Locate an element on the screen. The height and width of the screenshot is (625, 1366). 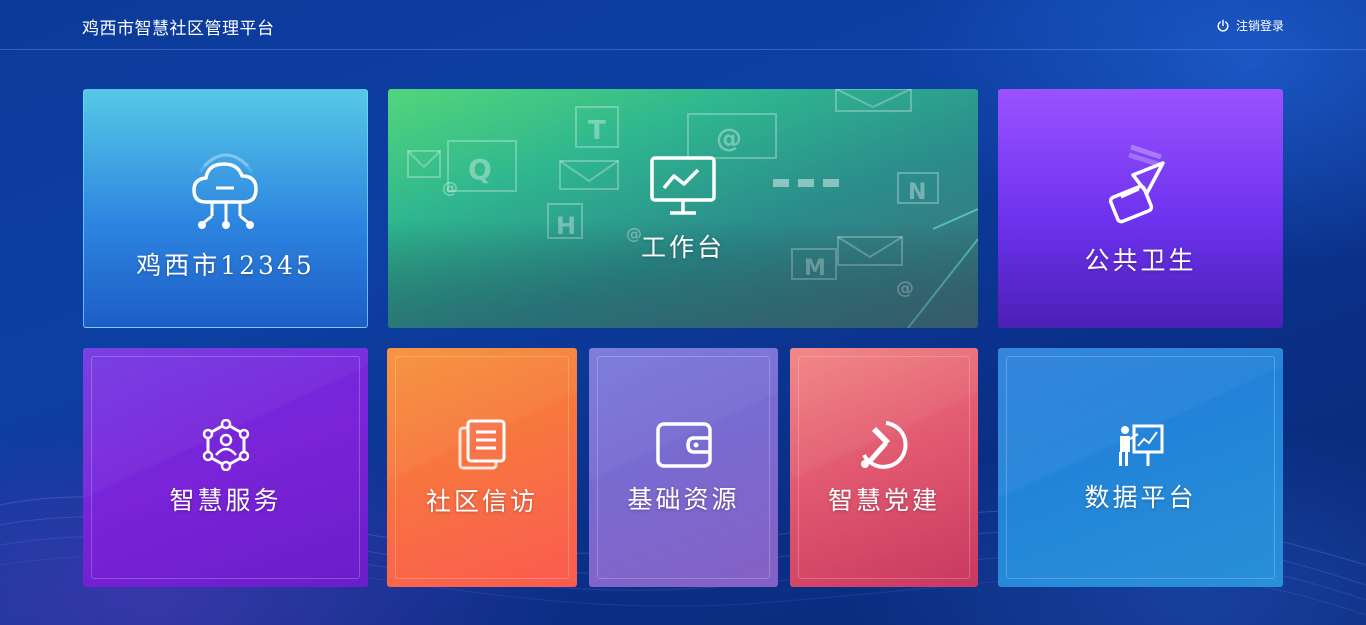
tile-community-letters: 社区信访 is located at coordinates (482, 467).